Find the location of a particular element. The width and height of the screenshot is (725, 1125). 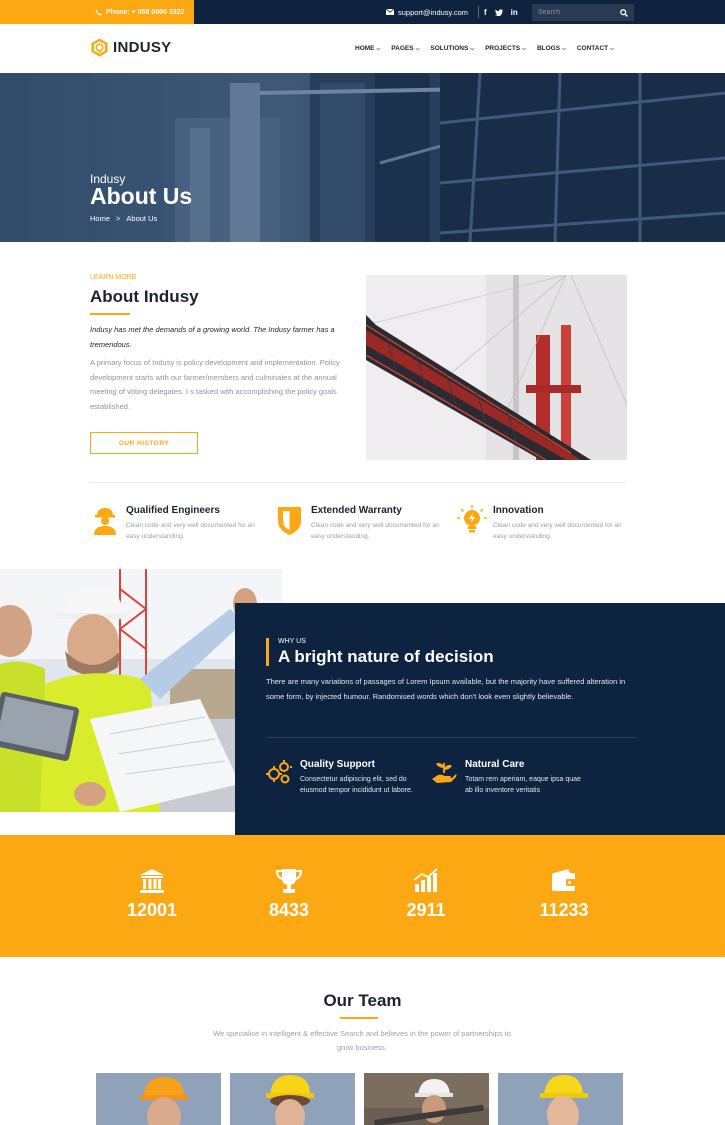

nav-item-blogs: BLOGS ⌵ is located at coordinates (551, 48).